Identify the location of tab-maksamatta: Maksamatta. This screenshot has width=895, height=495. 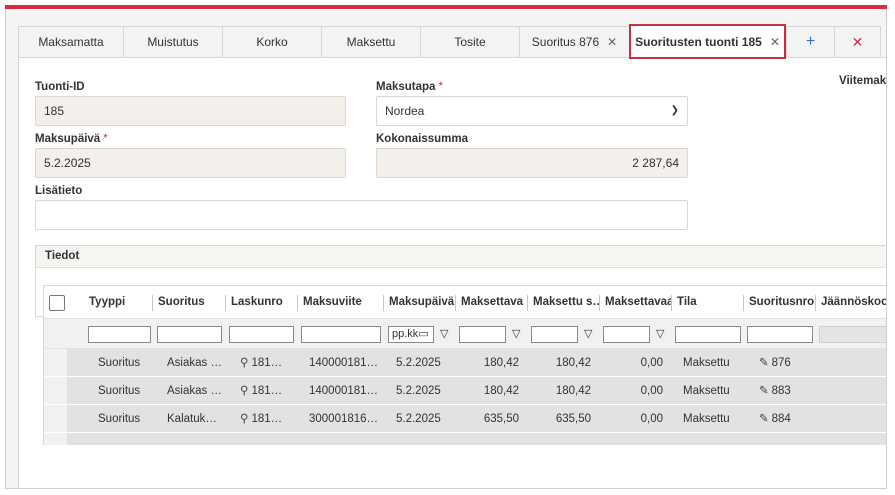
(70, 42).